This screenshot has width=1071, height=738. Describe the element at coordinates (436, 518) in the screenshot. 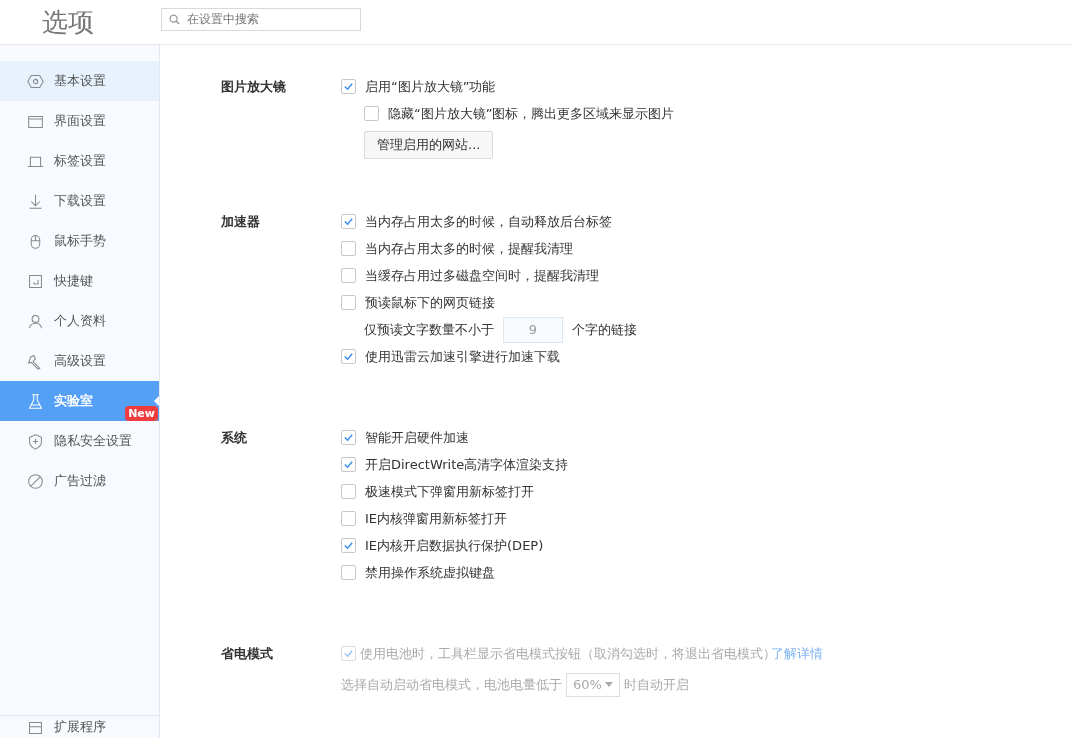

I see `checkbox-label: IE内核弹窗用新标签打开` at that location.